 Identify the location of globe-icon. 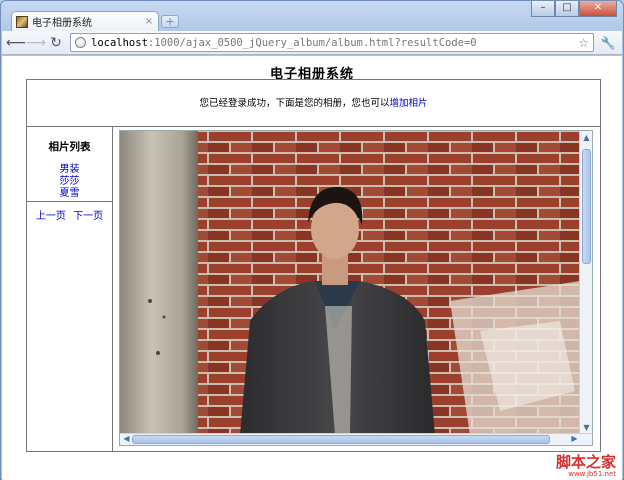
(80, 42).